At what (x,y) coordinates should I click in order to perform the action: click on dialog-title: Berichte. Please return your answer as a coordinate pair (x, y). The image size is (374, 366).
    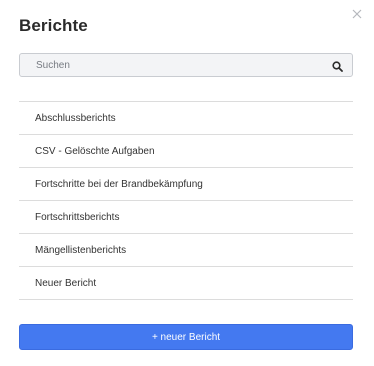
    Looking at the image, I should click on (53, 25).